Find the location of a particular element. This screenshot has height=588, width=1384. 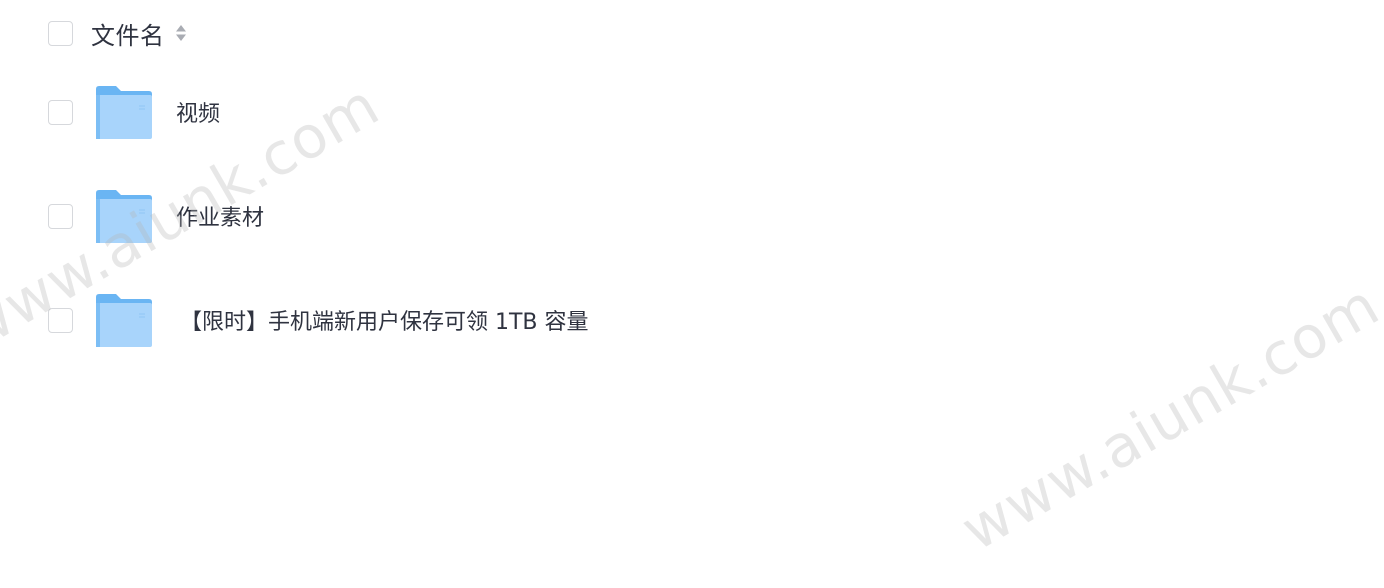

file-name: 作业素材 is located at coordinates (220, 216).